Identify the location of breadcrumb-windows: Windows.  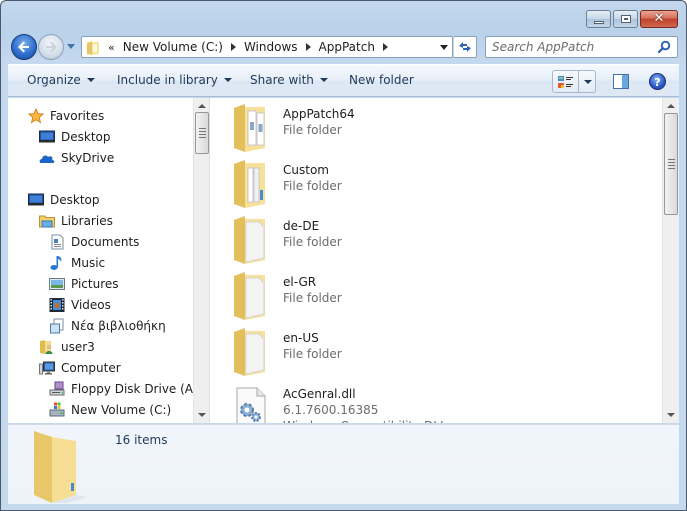
(271, 47).